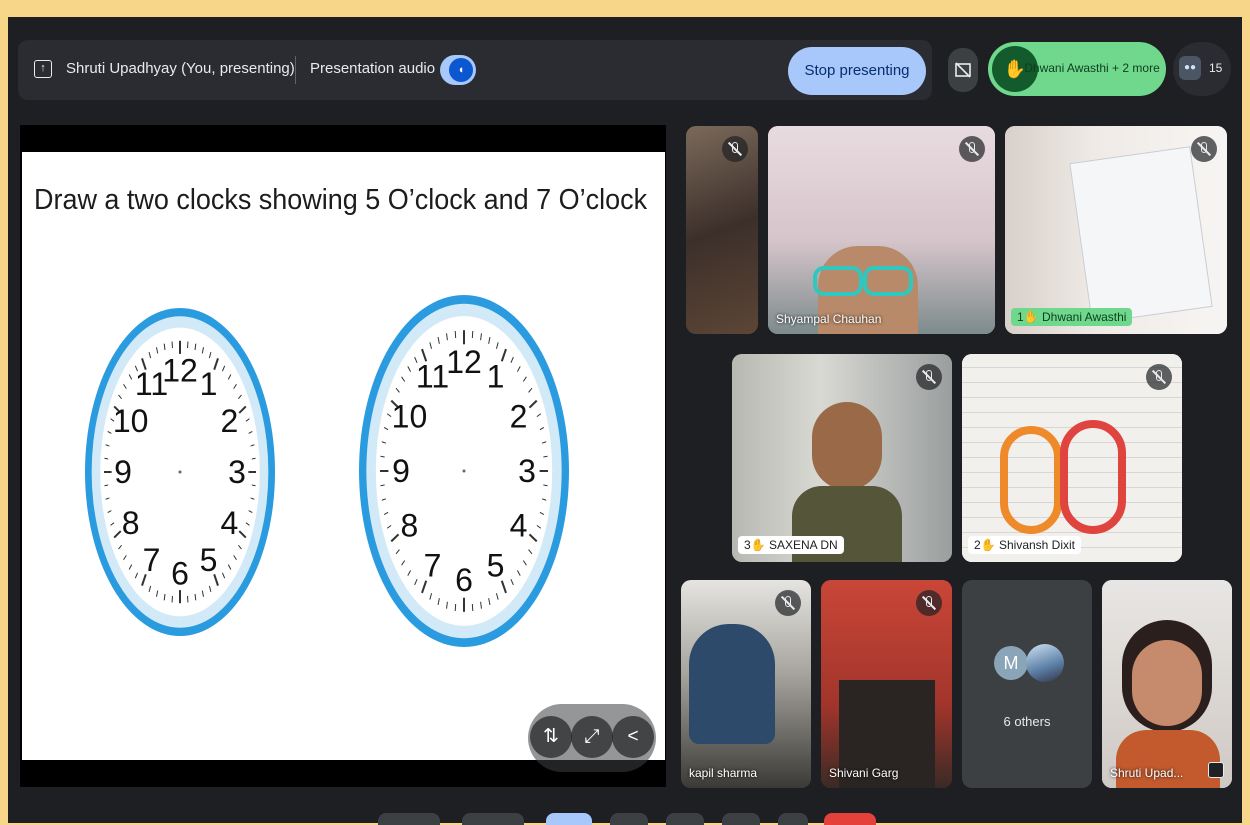  I want to click on participant-tile: Shyampal Chauhan, so click(881, 230).